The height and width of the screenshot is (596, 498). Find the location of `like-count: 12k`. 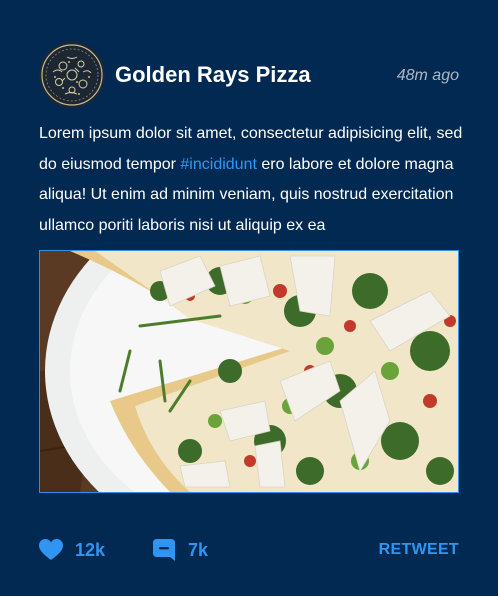

like-count: 12k is located at coordinates (90, 549).